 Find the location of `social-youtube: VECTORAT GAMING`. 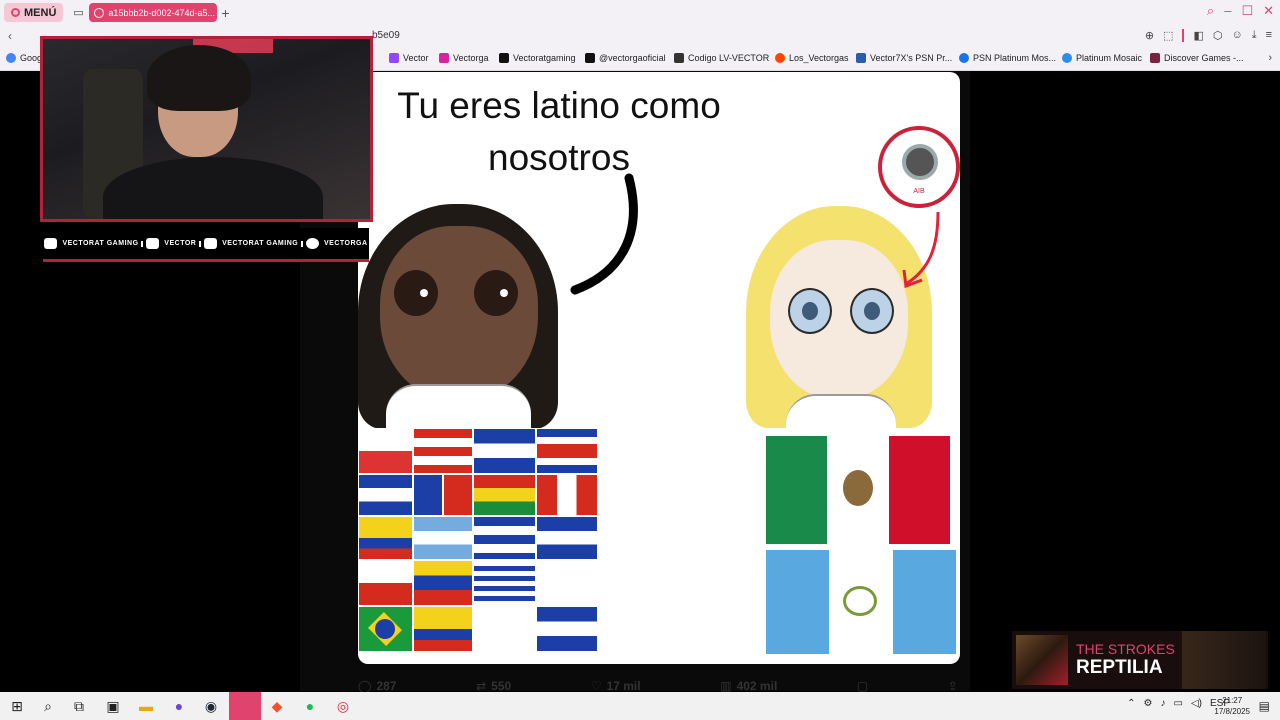

social-youtube: VECTORAT GAMING is located at coordinates (91, 243).